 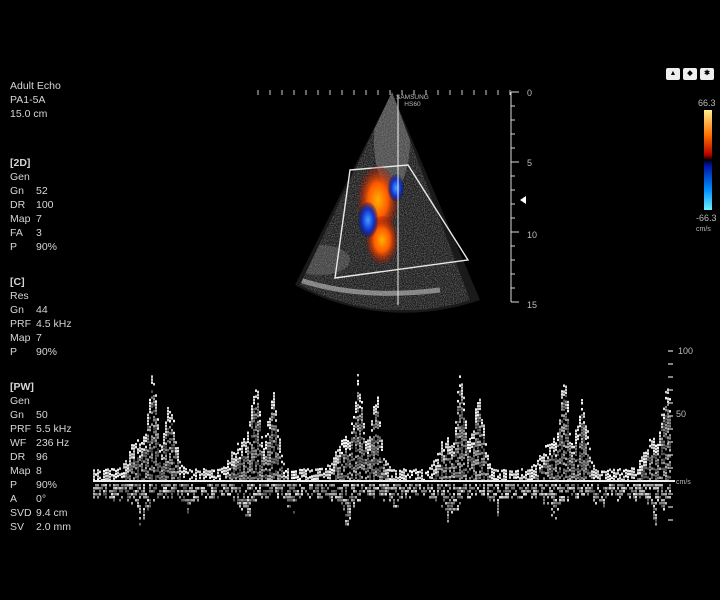 What do you see at coordinates (523, 200) in the screenshot?
I see `focus-marker-icon` at bounding box center [523, 200].